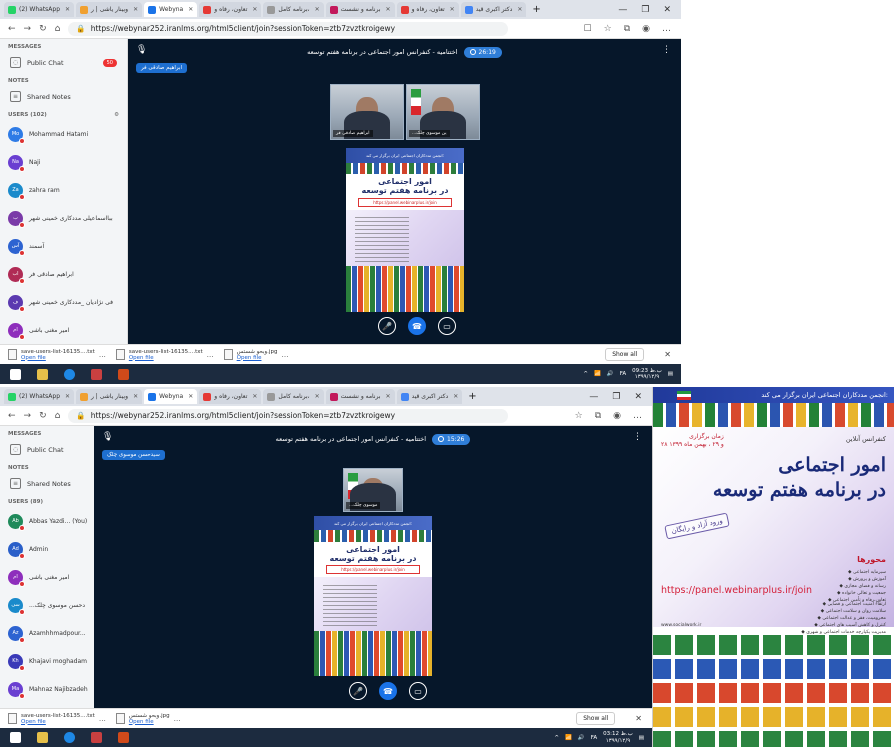  Describe the element at coordinates (418, 691) in the screenshot. I see `share-screen-icon: ▭` at that location.